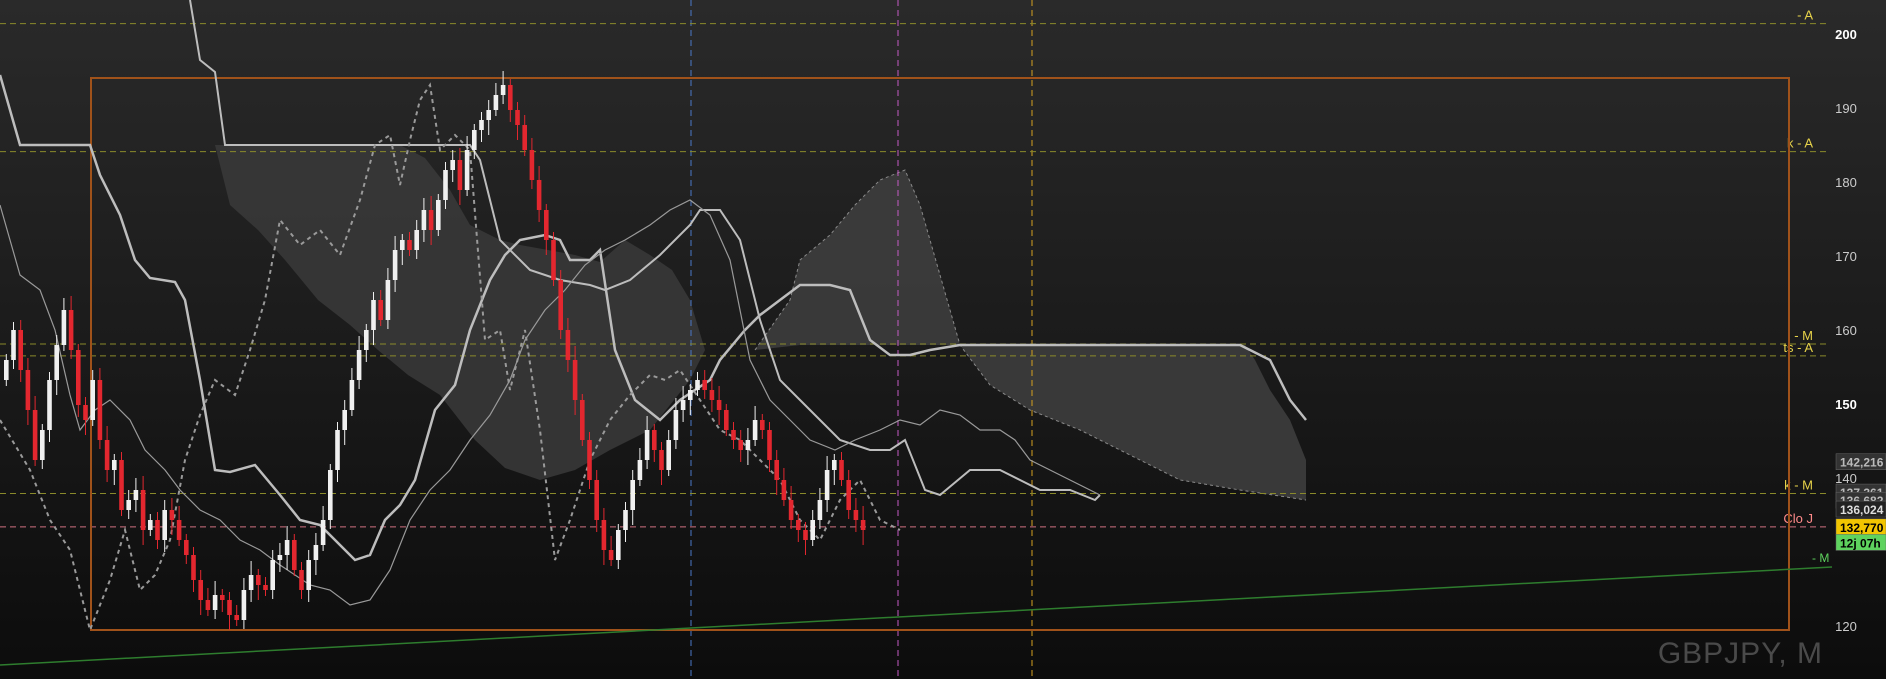  Describe the element at coordinates (1846, 404) in the screenshot. I see `axis-tick-150: 150` at that location.